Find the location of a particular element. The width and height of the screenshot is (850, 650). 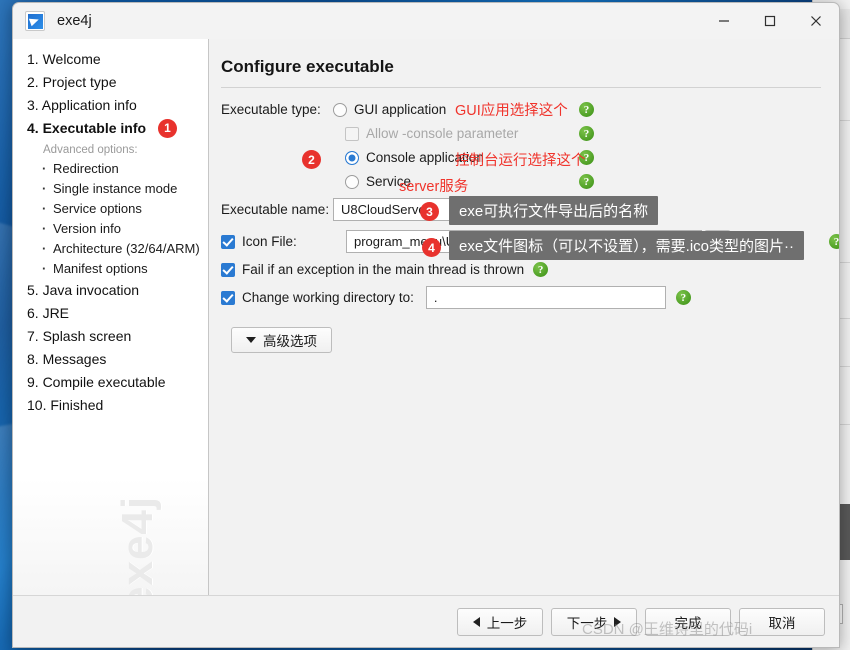

sidebar-item-single-instance-mode: Single instance mode is located at coordinates (110, 188).